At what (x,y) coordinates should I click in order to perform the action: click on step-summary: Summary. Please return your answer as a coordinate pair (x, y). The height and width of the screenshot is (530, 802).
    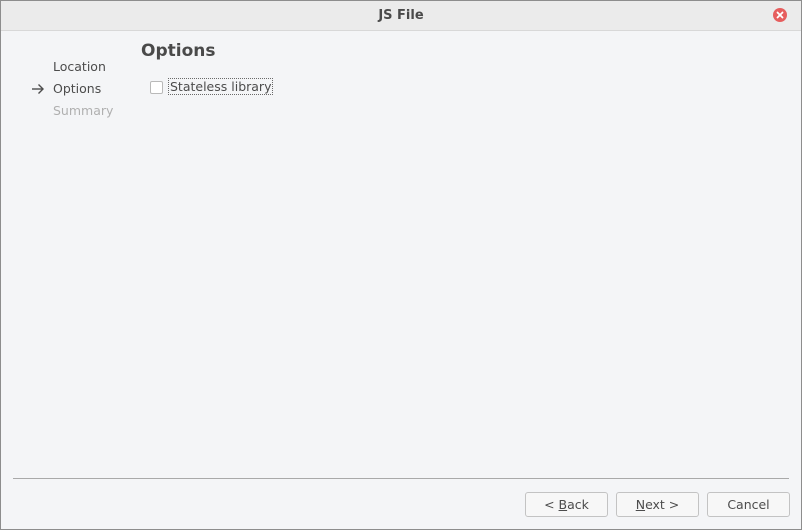
    Looking at the image, I should click on (81, 113).